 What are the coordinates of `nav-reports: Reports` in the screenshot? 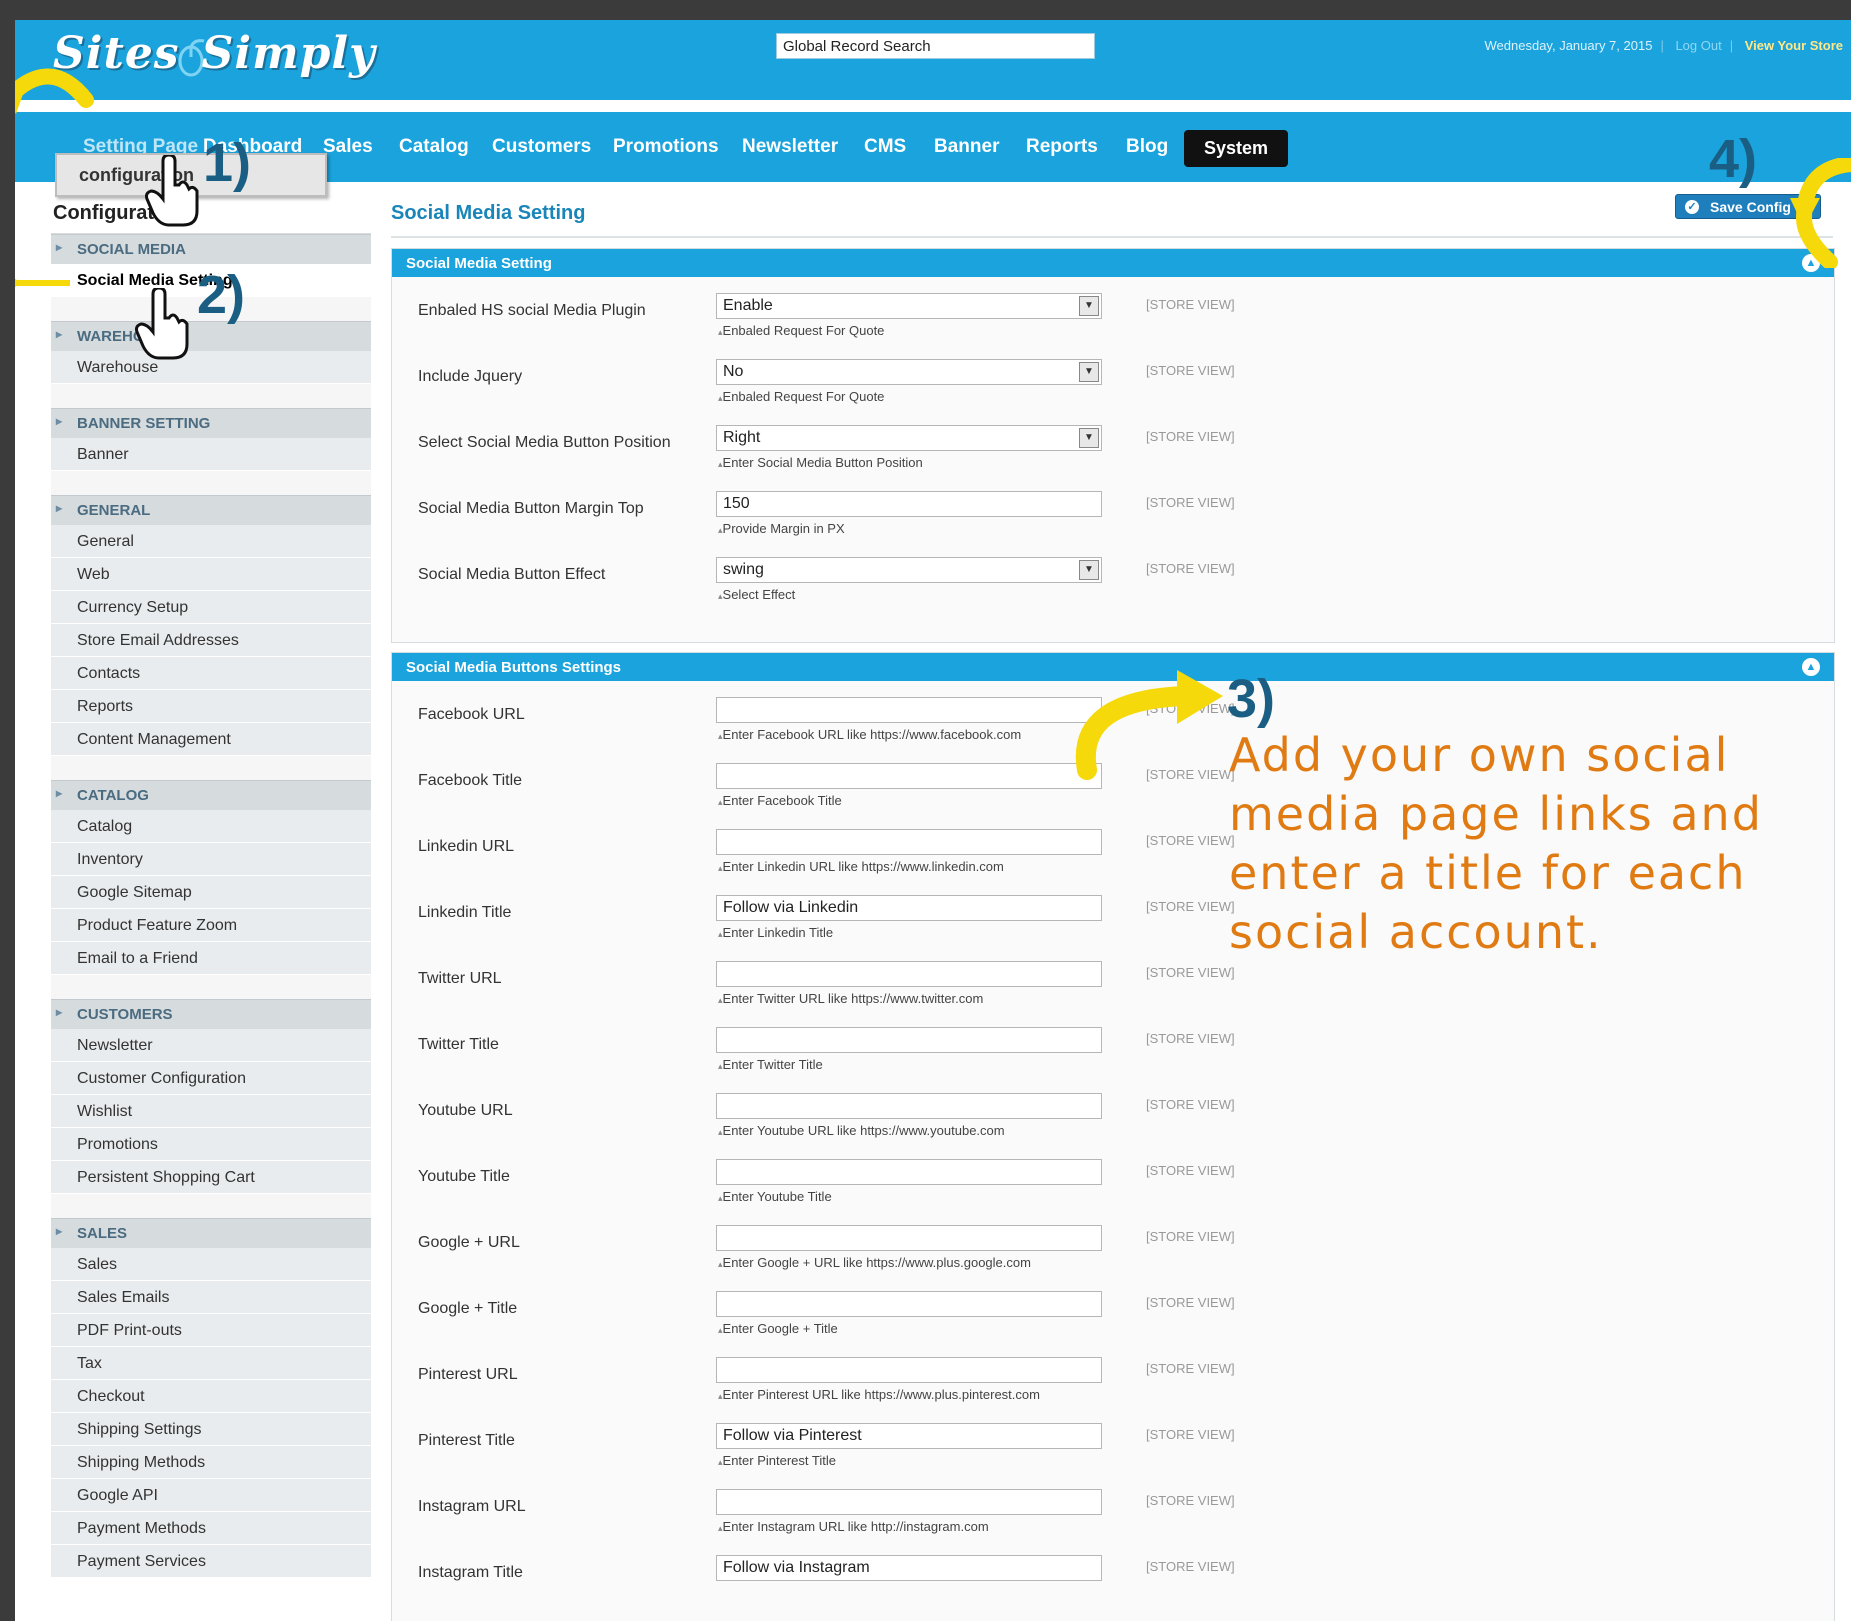 It's located at (1062, 147).